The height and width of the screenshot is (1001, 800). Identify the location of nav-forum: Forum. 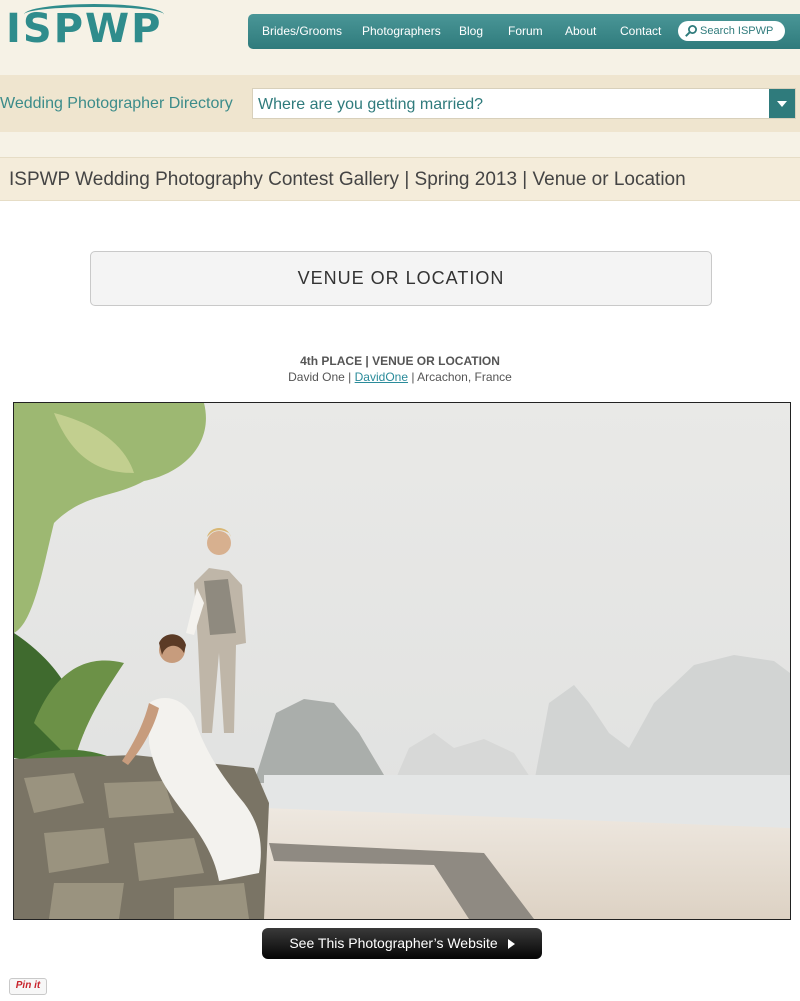
(525, 31).